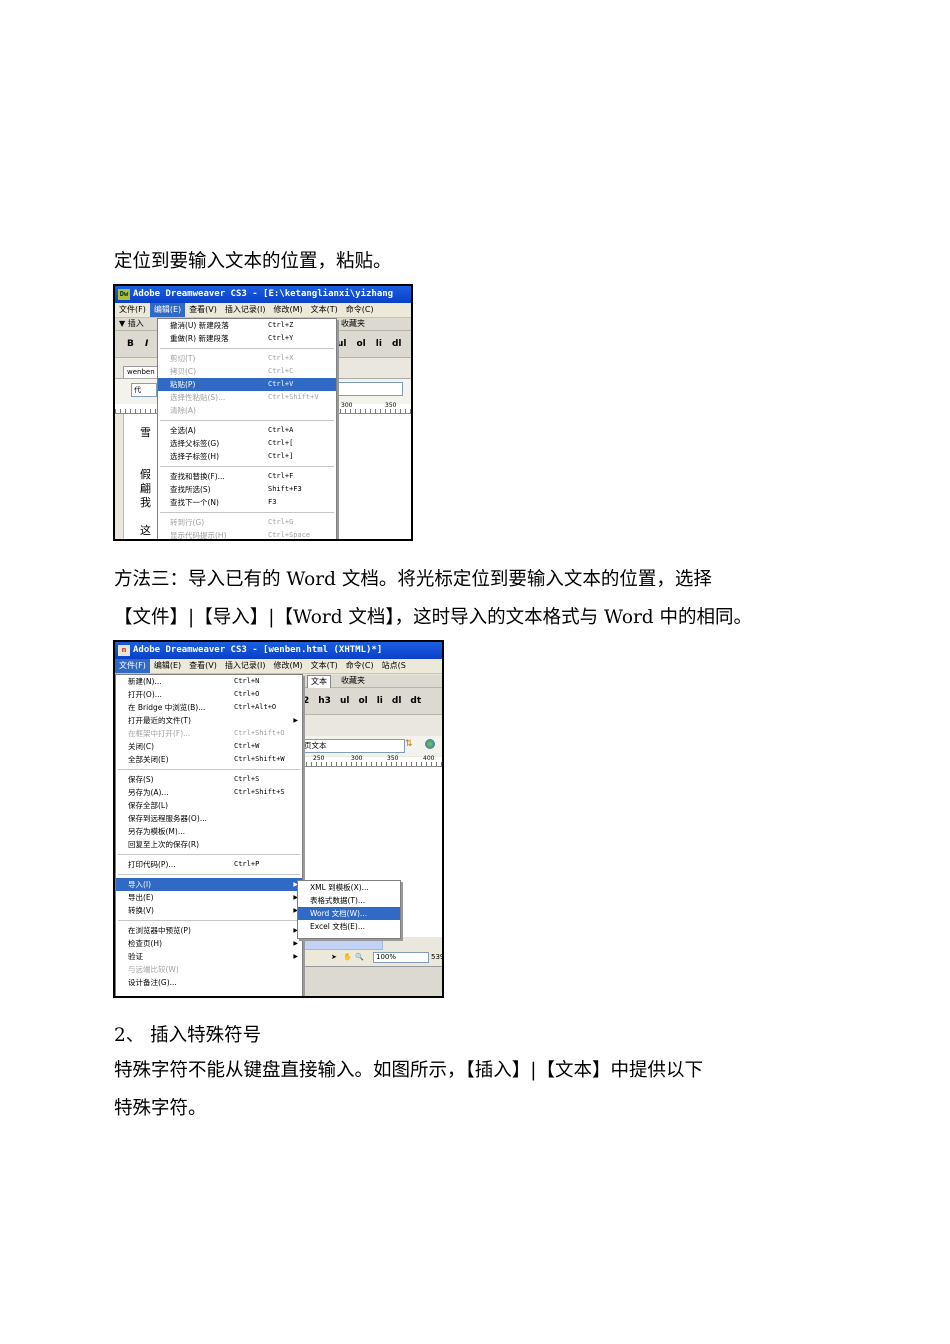 The image size is (950, 1344). Describe the element at coordinates (394, 666) in the screenshot. I see `menu-7: 站点(S` at that location.